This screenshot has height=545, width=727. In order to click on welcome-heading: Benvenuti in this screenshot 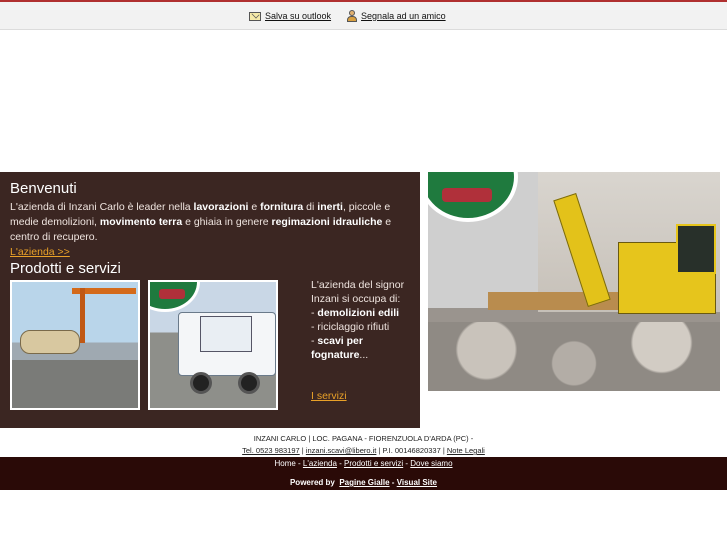, I will do `click(43, 188)`.